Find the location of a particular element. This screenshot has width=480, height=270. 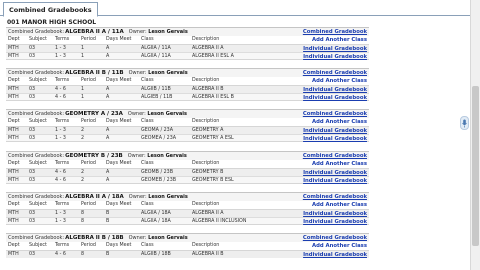

tab-combined-gradebooks: Combined Gradebooks is located at coordinates (50, 9).